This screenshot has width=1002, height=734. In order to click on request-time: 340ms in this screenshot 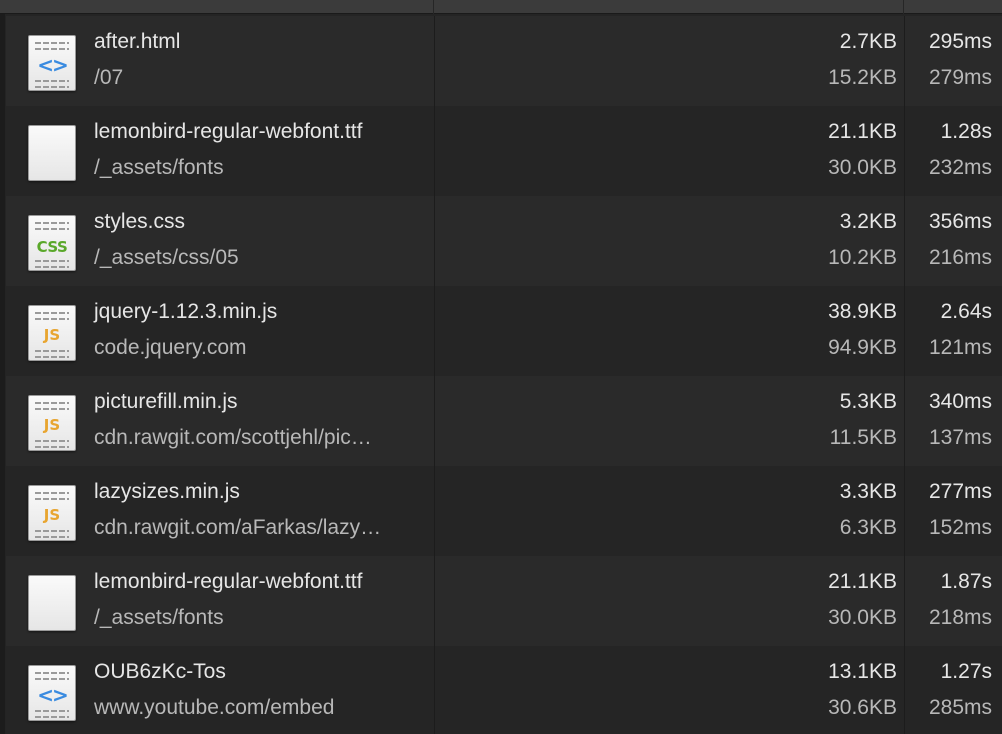, I will do `click(960, 401)`.